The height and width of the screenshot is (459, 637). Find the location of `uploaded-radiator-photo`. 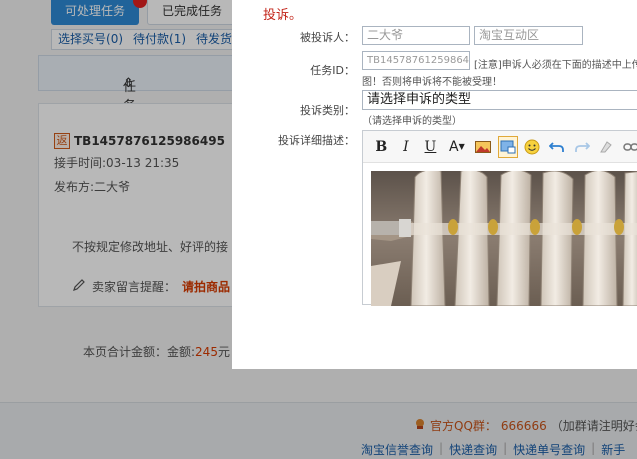

uploaded-radiator-photo is located at coordinates (504, 238).